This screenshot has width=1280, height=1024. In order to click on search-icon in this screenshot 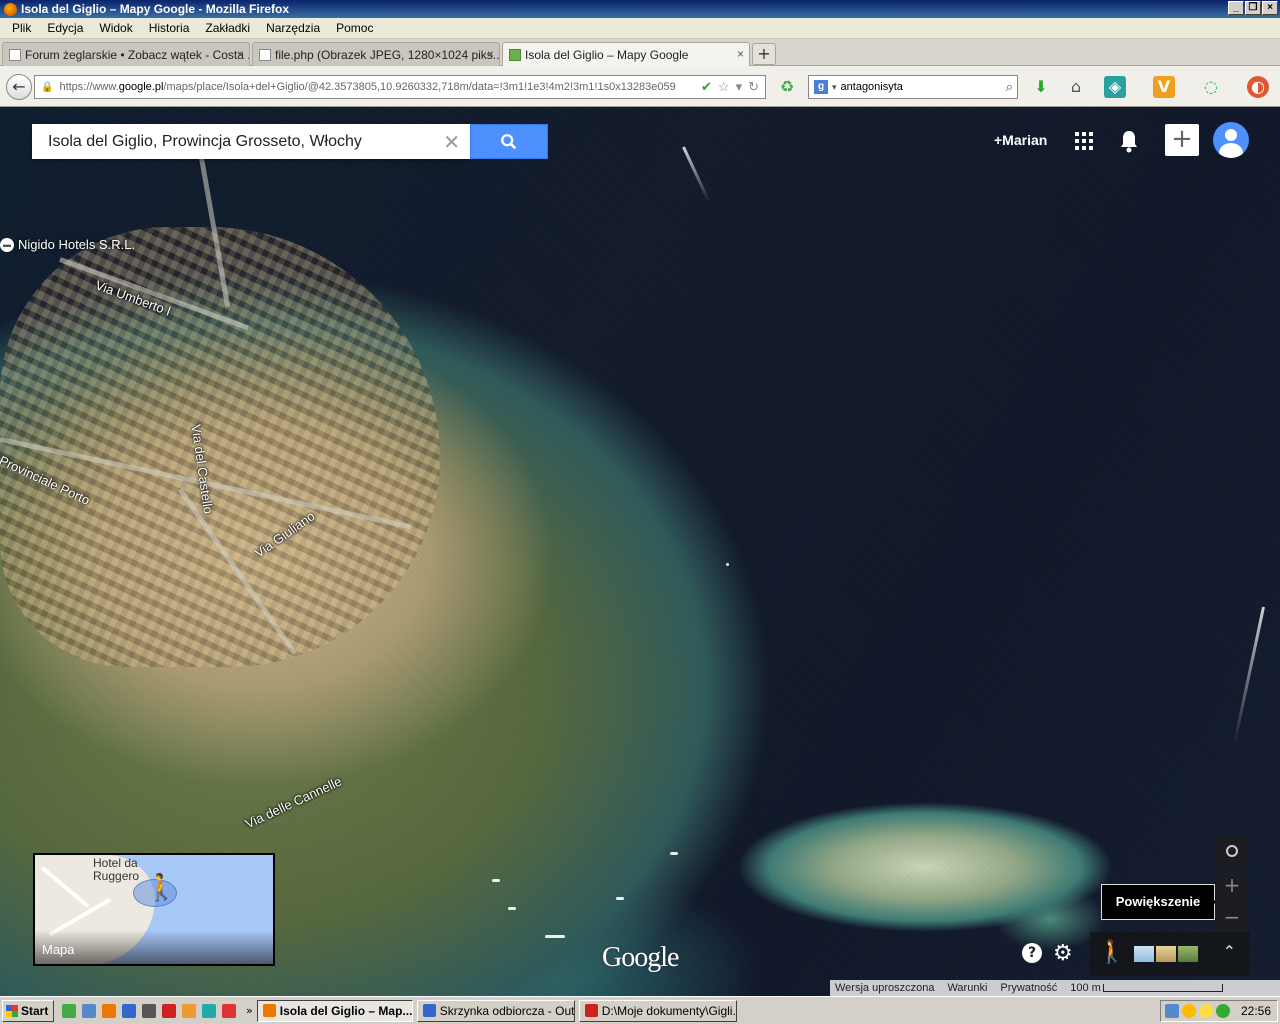, I will do `click(509, 141)`.